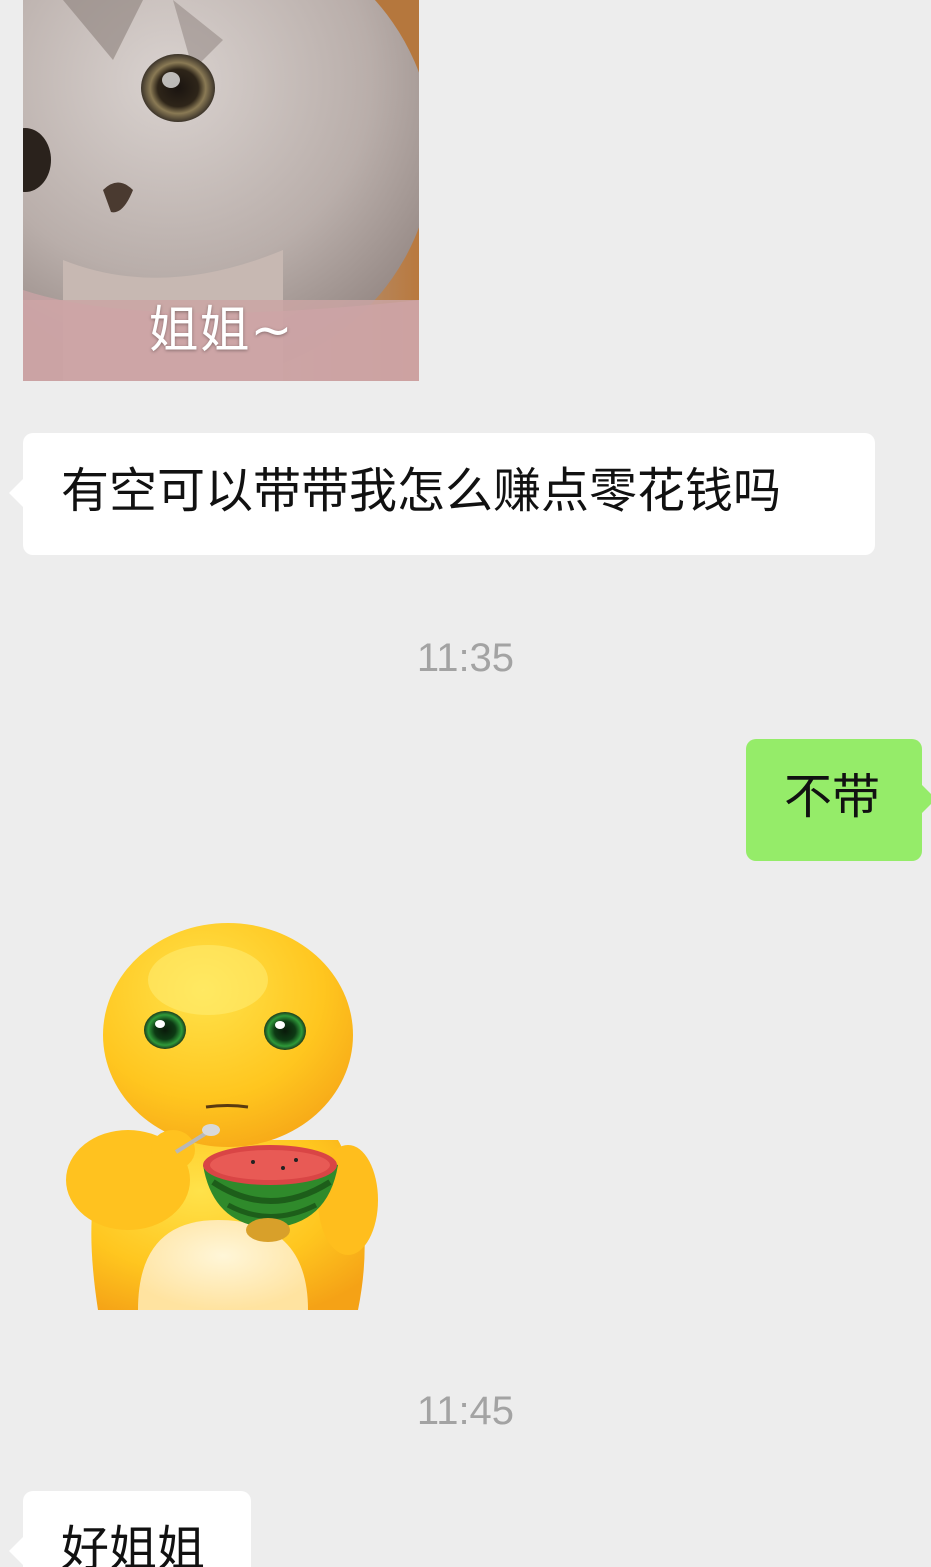 This screenshot has width=931, height=1567. What do you see at coordinates (133, 1544) in the screenshot?
I see `message-text: 好姐姐` at bounding box center [133, 1544].